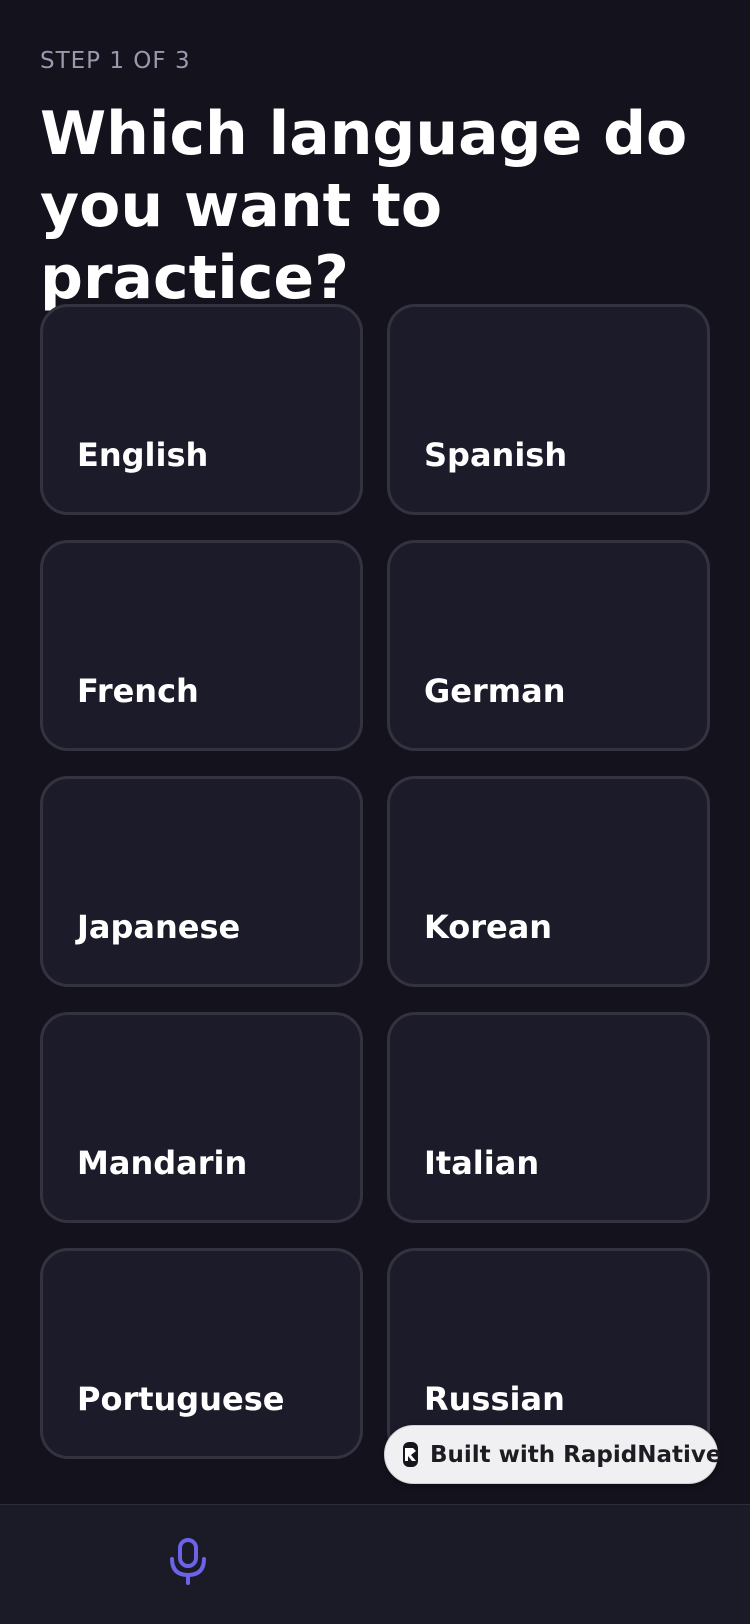 This screenshot has width=750, height=1624. I want to click on language-card-label: Portuguese, so click(181, 1399).